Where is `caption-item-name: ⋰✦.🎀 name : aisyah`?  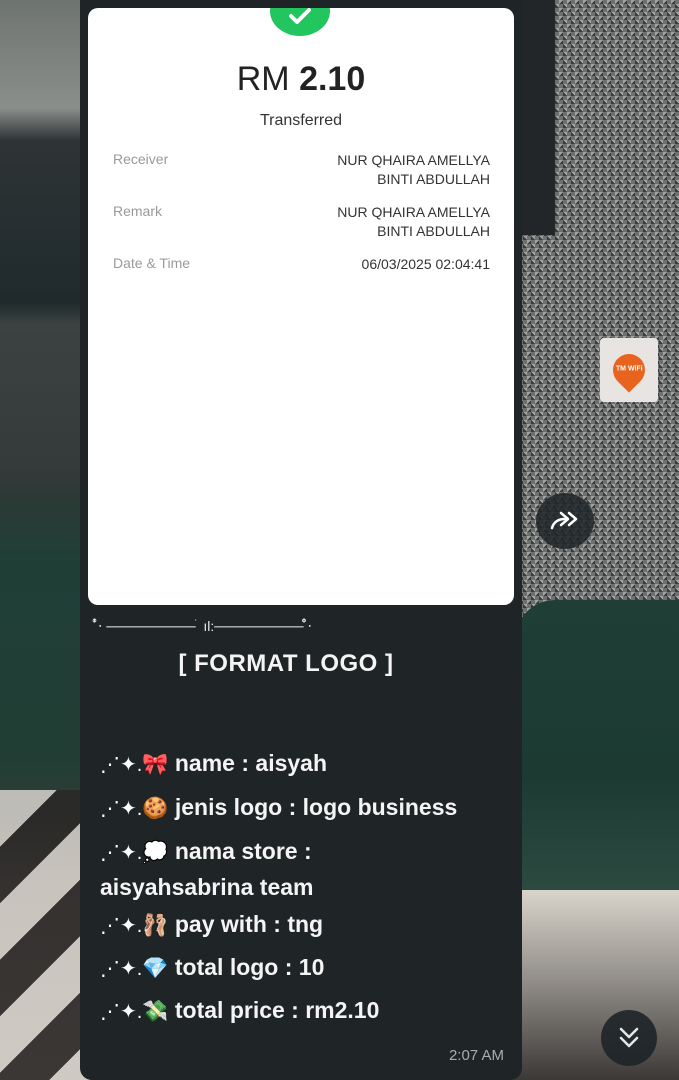 caption-item-name: ⋰✦.🎀 name : aisyah is located at coordinates (305, 763).